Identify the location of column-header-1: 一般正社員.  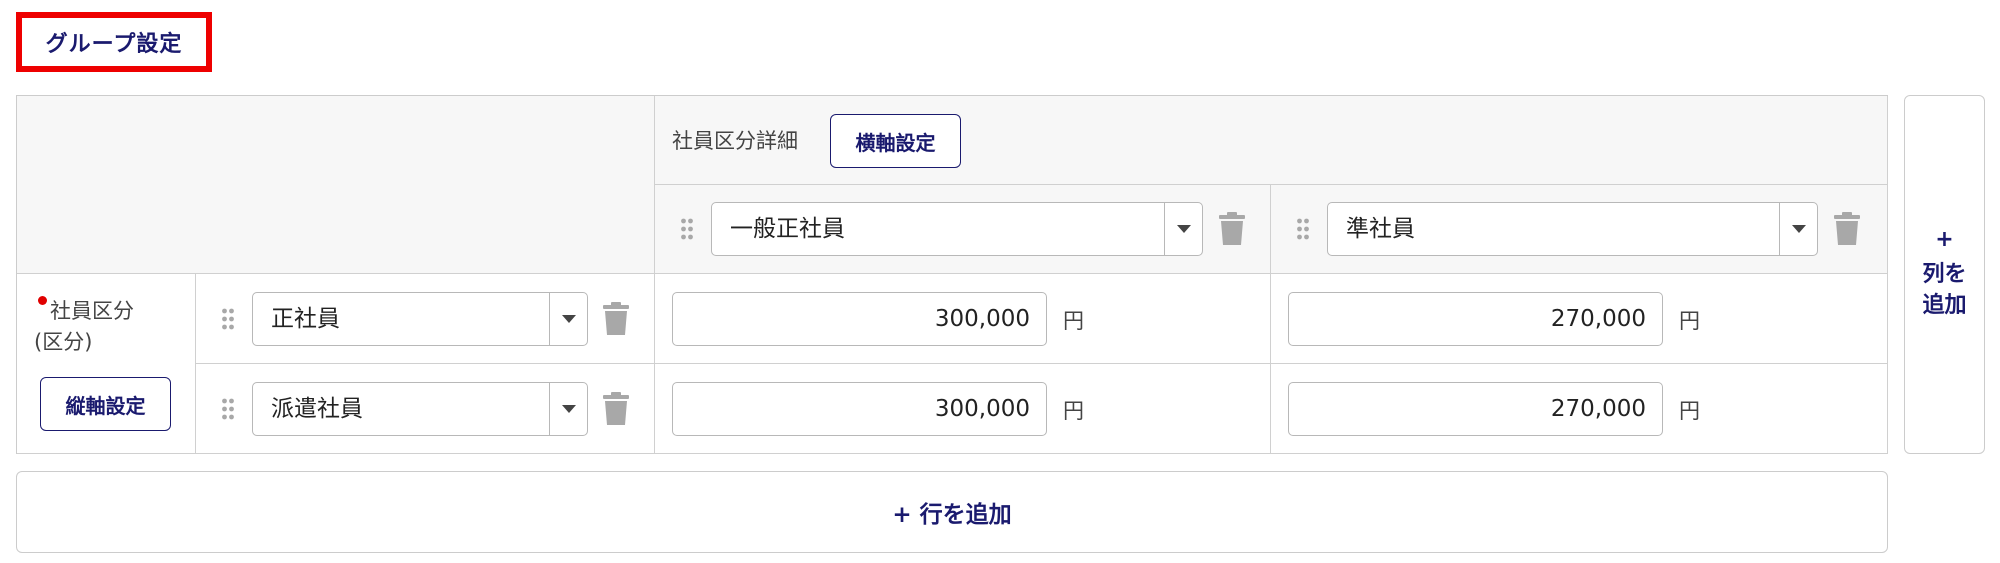
(963, 229).